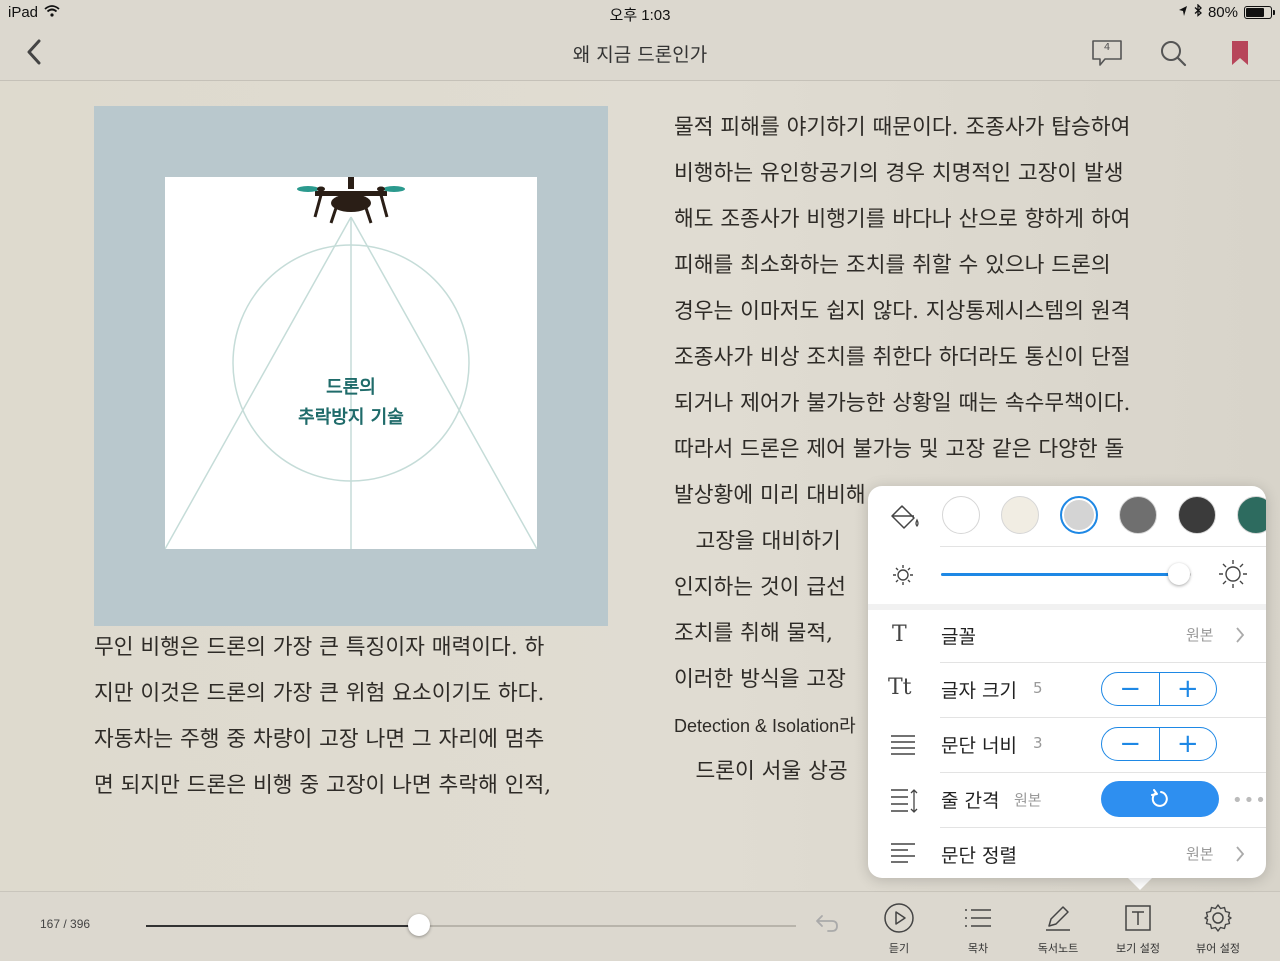 This screenshot has height=961, width=1280. I want to click on text-box-icon, so click(1138, 918).